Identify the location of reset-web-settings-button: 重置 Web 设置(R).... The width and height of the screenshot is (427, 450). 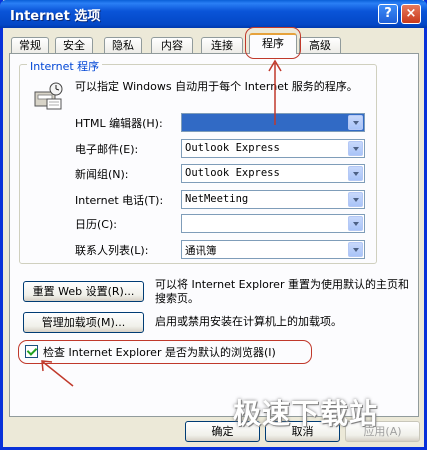
(83, 291).